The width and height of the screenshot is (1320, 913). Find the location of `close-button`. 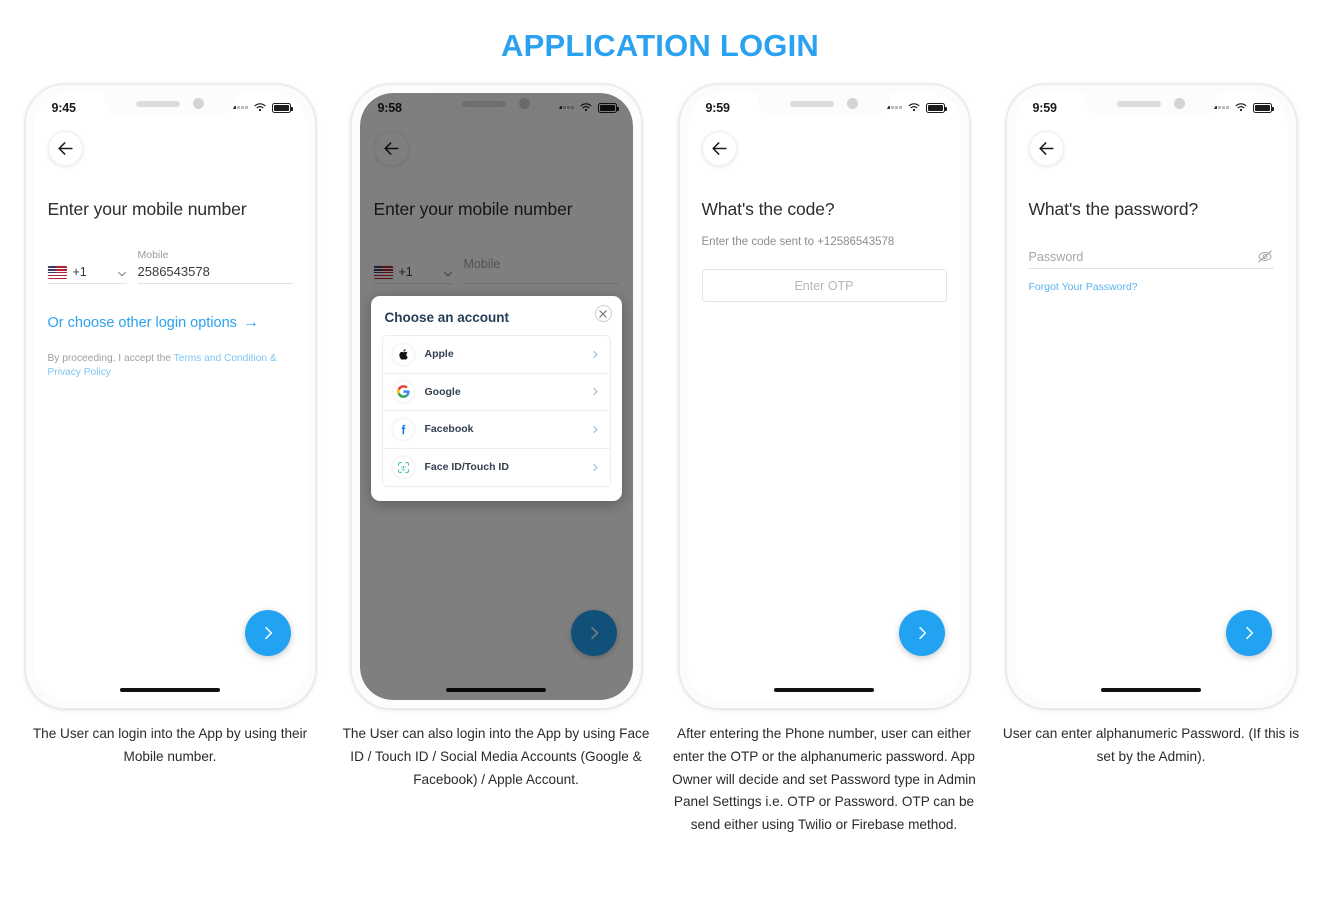

close-button is located at coordinates (603, 313).